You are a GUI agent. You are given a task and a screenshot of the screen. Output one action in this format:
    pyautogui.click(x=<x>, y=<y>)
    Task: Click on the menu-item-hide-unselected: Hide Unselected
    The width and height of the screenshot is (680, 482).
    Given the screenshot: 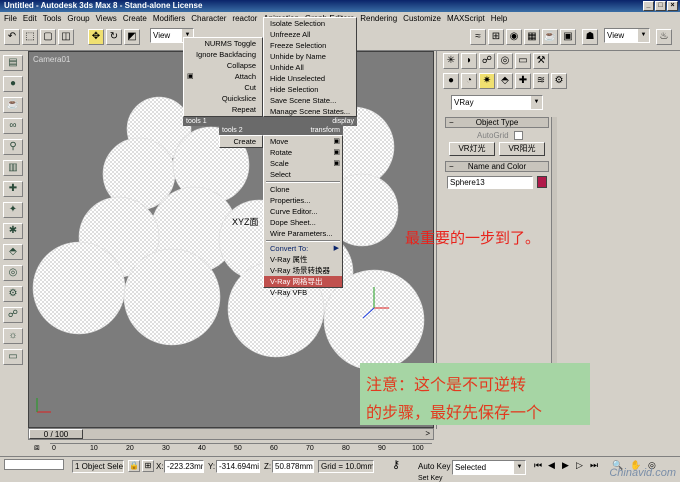 What is the action you would take?
    pyautogui.click(x=310, y=78)
    